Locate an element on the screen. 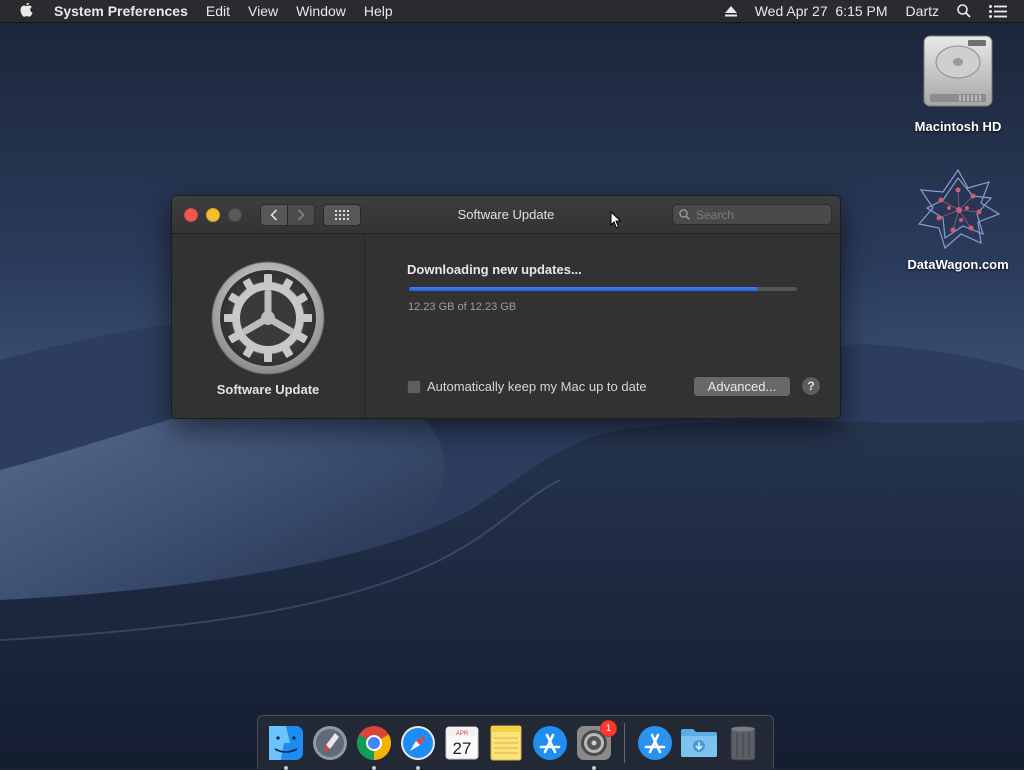 The width and height of the screenshot is (1024, 770). app-store-downloads-icon is located at coordinates (655, 742).